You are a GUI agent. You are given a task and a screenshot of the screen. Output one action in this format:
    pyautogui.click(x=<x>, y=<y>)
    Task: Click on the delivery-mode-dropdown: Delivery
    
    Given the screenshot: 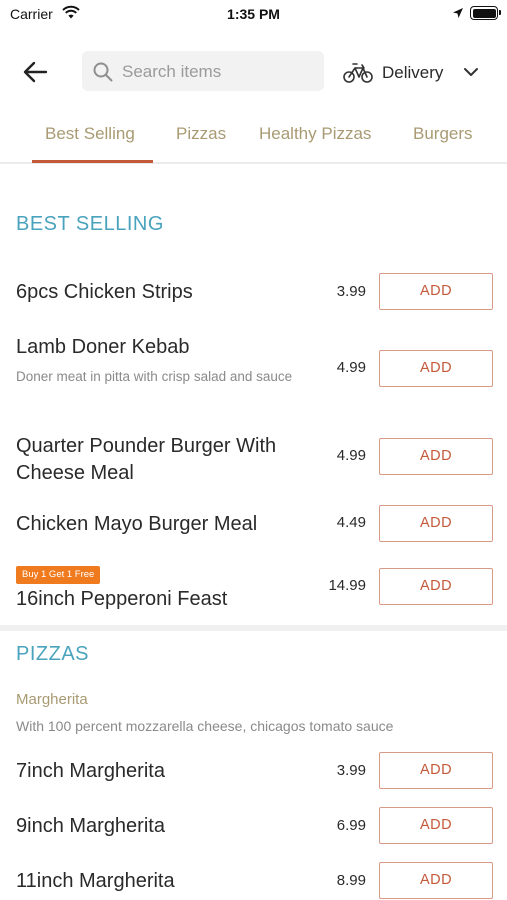 What is the action you would take?
    pyautogui.click(x=415, y=72)
    